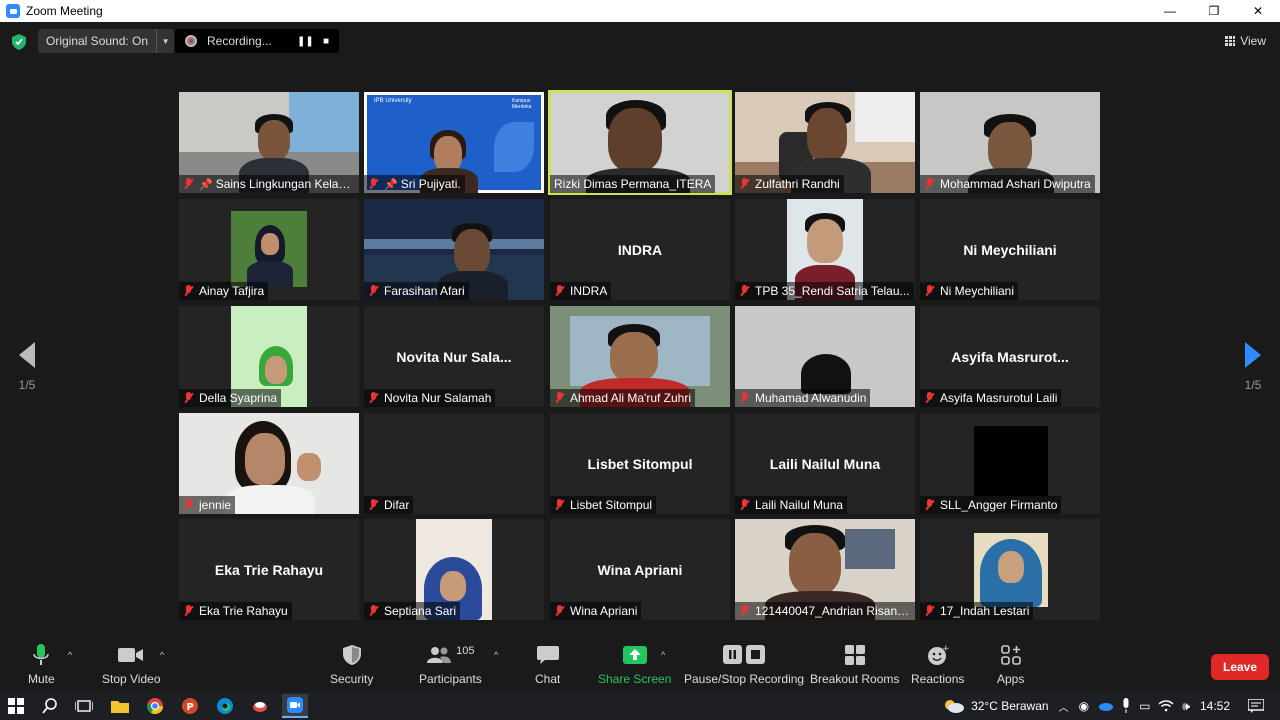 The height and width of the screenshot is (720, 1280). I want to click on participant-tile: Ainay Tafjira, so click(269, 249).